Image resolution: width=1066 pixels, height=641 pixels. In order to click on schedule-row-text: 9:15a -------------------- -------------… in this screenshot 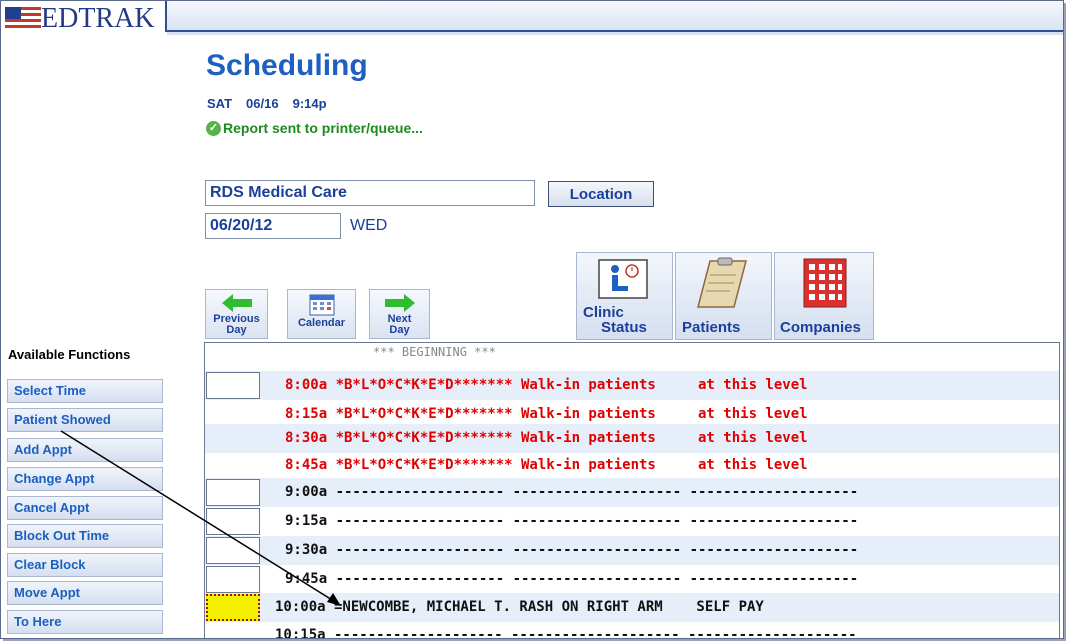, I will do `click(572, 521)`.